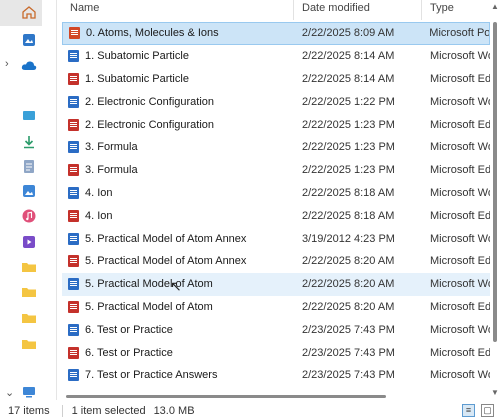 Image resolution: width=500 pixels, height=420 pixels. What do you see at coordinates (7, 64) in the screenshot?
I see `chevron-right-icon: ›` at bounding box center [7, 64].